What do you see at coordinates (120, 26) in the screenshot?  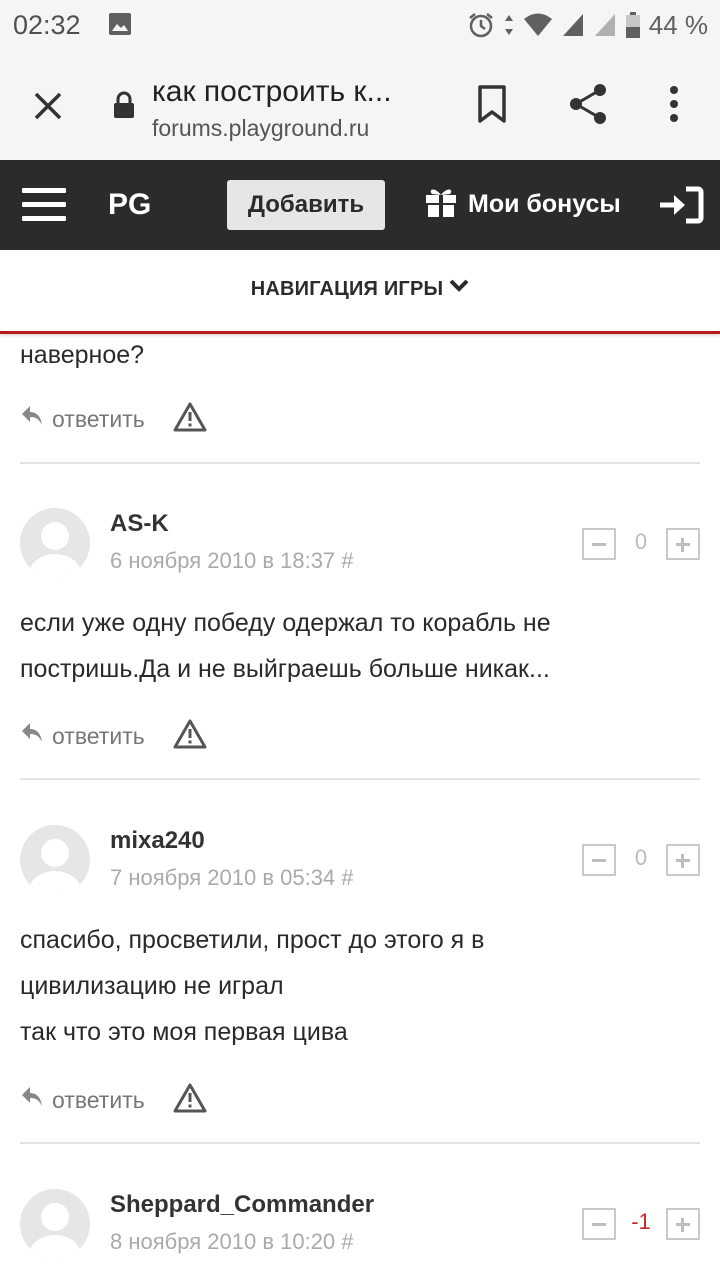 I see `gallery-icon` at bounding box center [120, 26].